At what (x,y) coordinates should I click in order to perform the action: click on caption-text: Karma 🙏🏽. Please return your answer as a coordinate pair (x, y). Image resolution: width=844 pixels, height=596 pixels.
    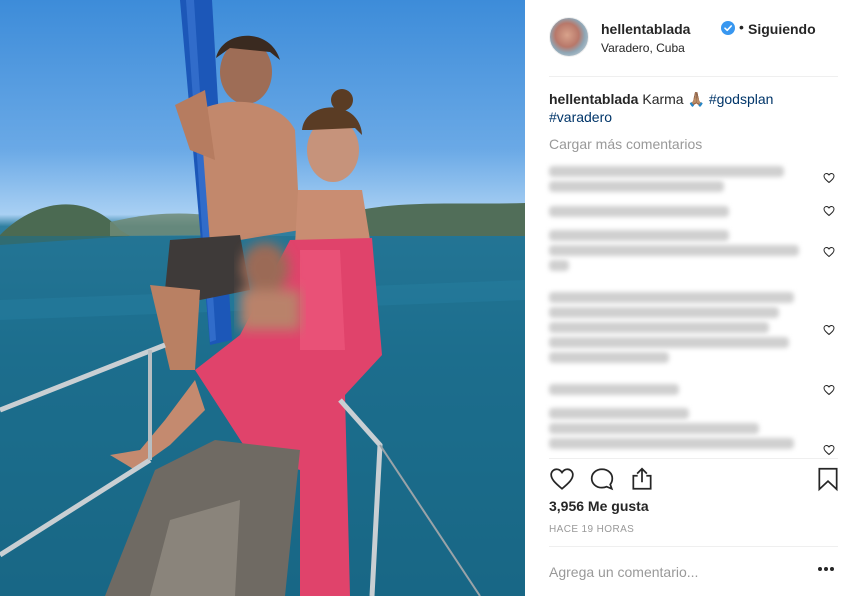
    Looking at the image, I should click on (673, 99).